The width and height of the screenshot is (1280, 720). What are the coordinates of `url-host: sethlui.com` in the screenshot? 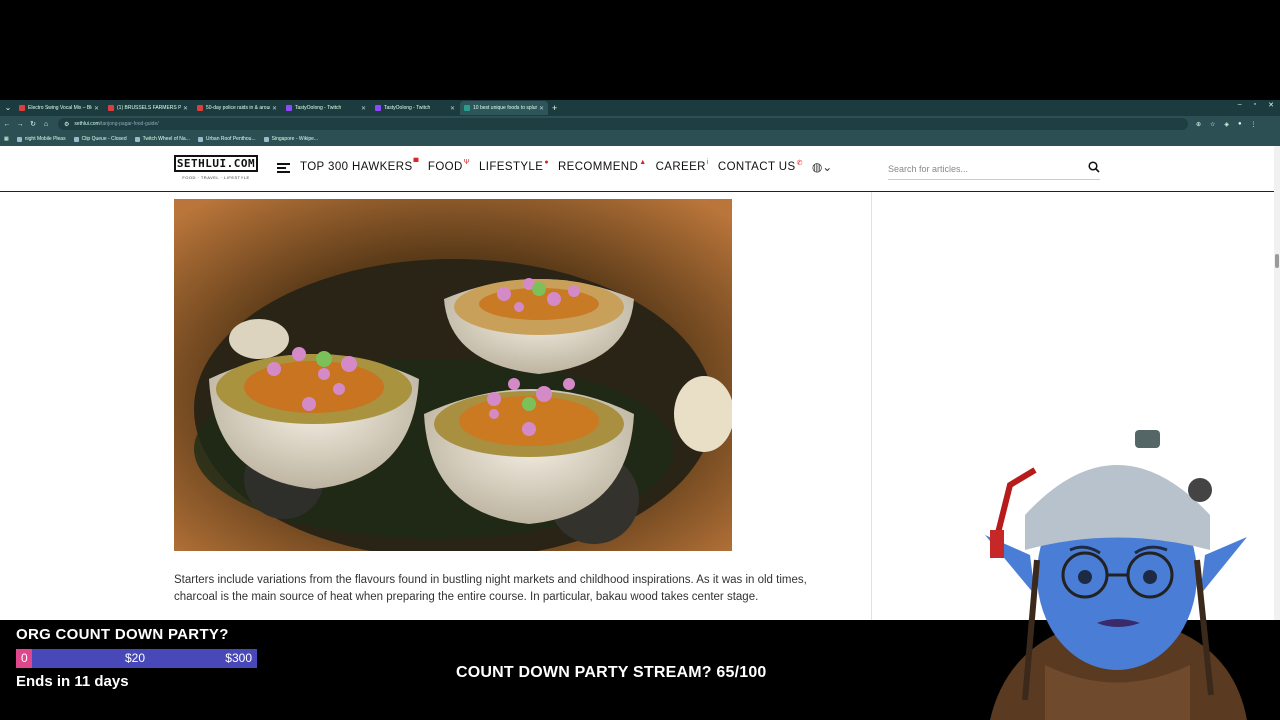 It's located at (87, 124).